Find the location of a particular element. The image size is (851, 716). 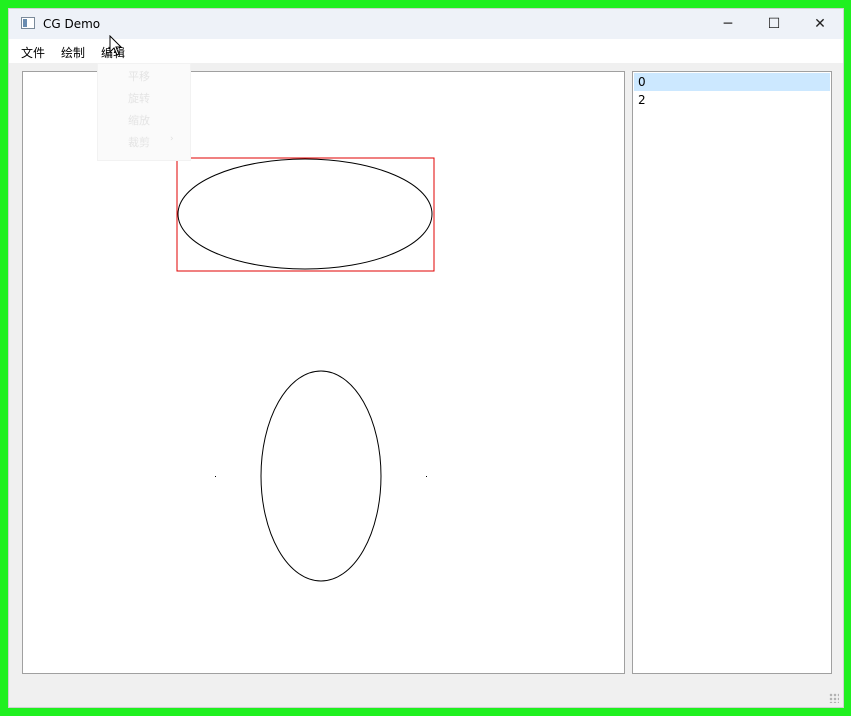

close-button: ✕ is located at coordinates (820, 24).